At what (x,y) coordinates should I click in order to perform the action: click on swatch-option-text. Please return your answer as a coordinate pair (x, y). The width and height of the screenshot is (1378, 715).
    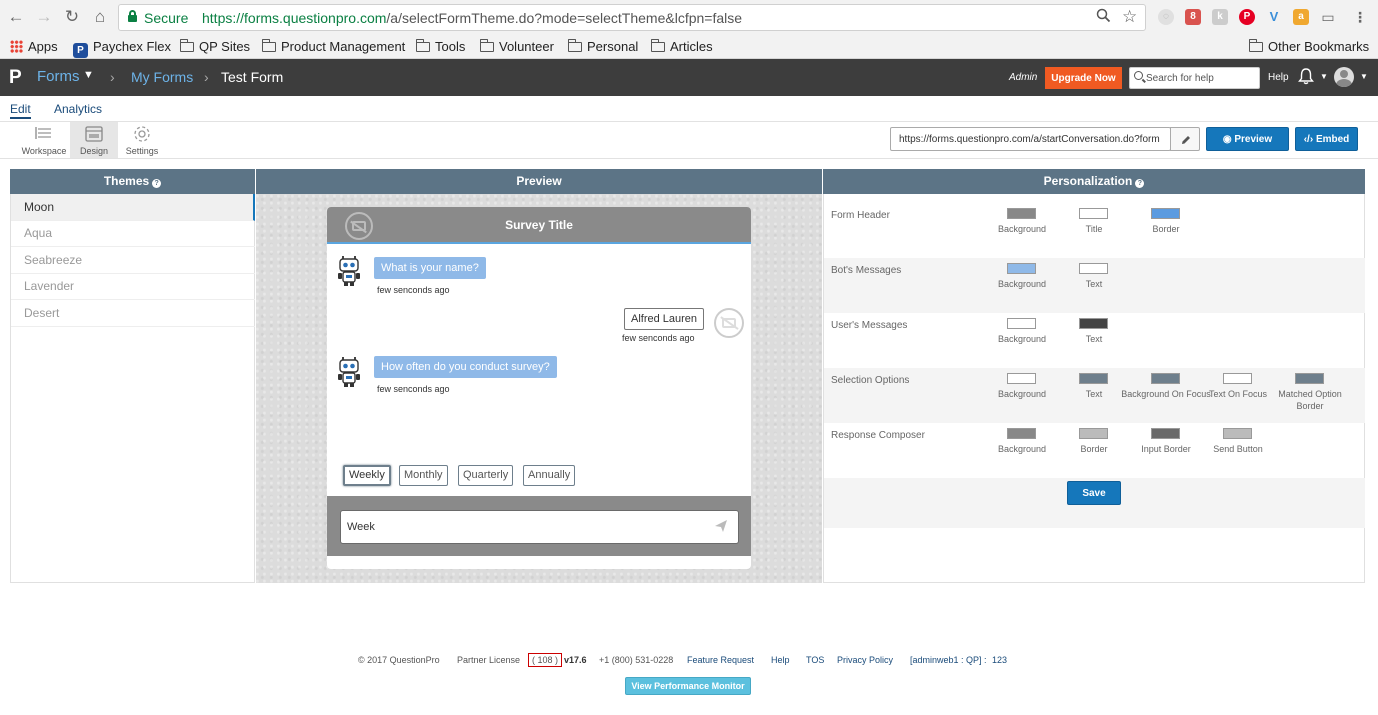
    Looking at the image, I should click on (1093, 378).